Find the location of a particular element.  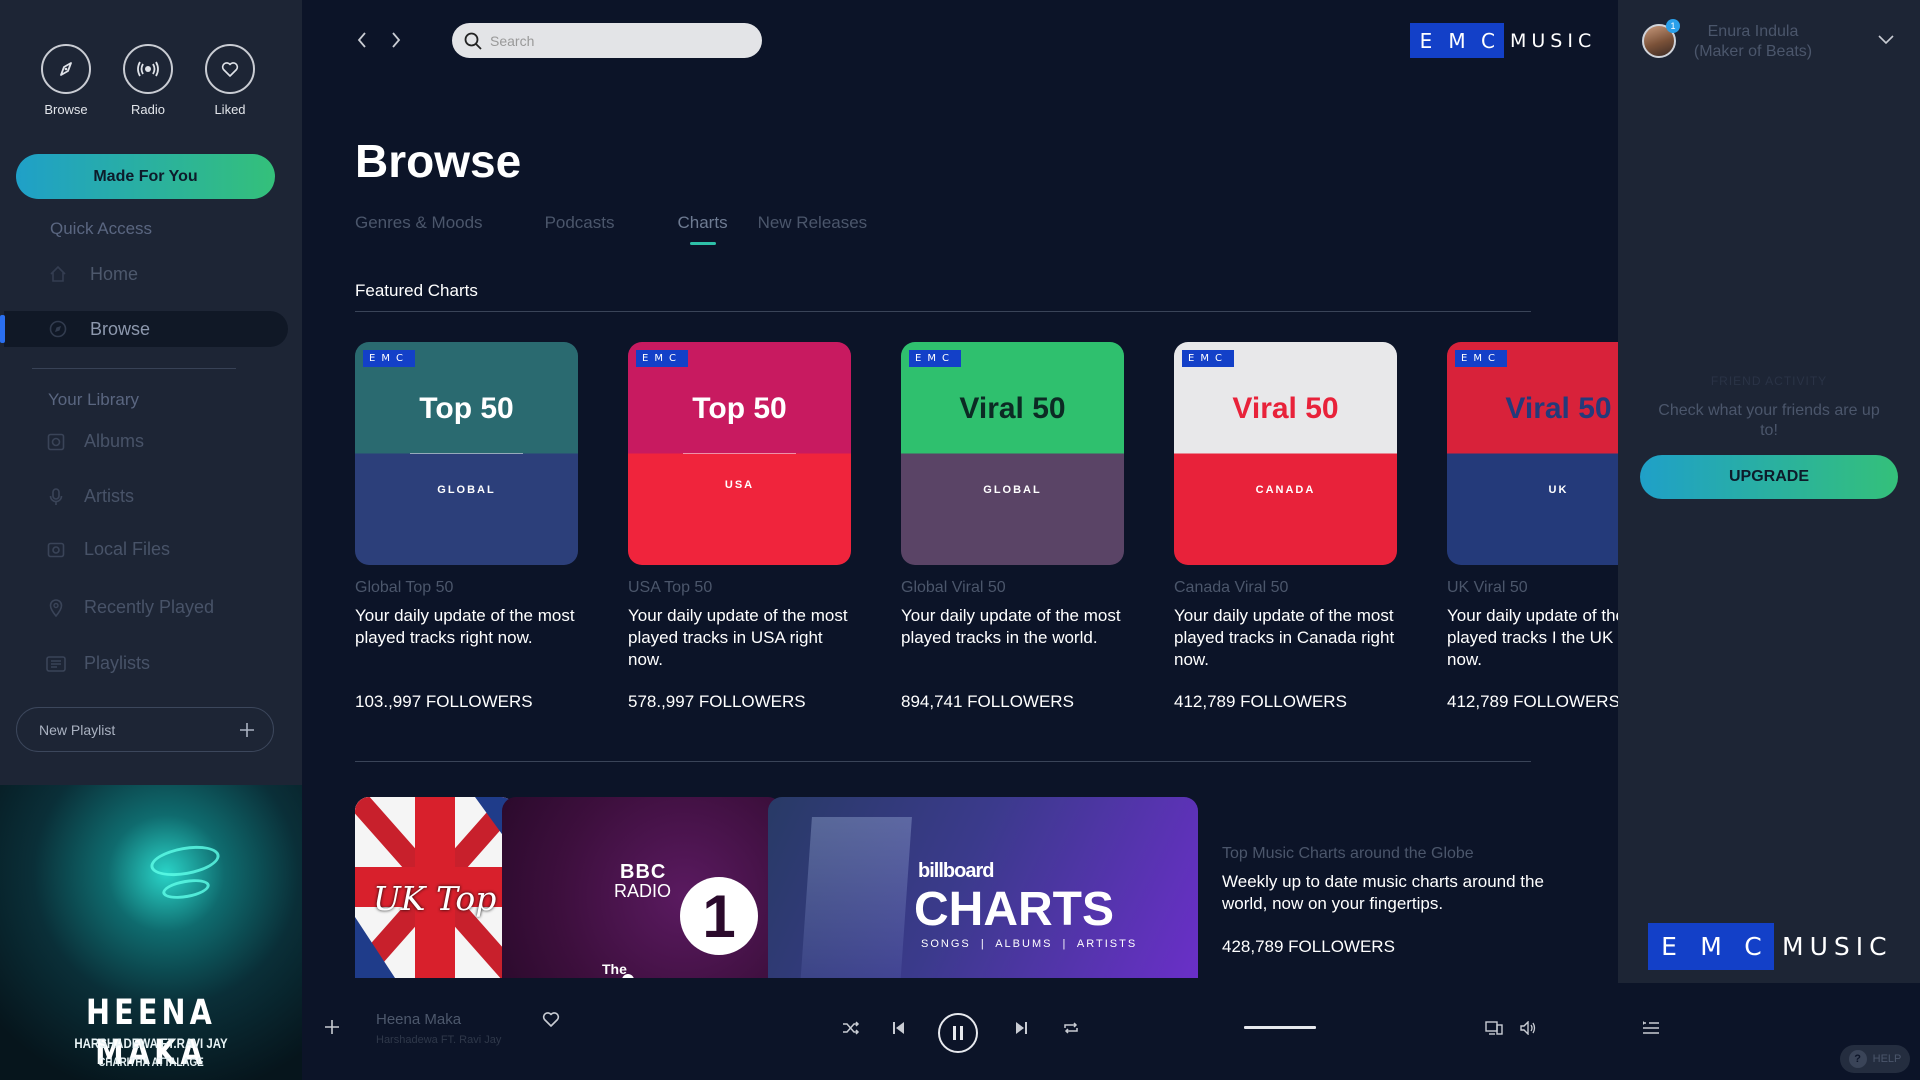

sidebar-browse-button: Browse is located at coordinates (66, 80).